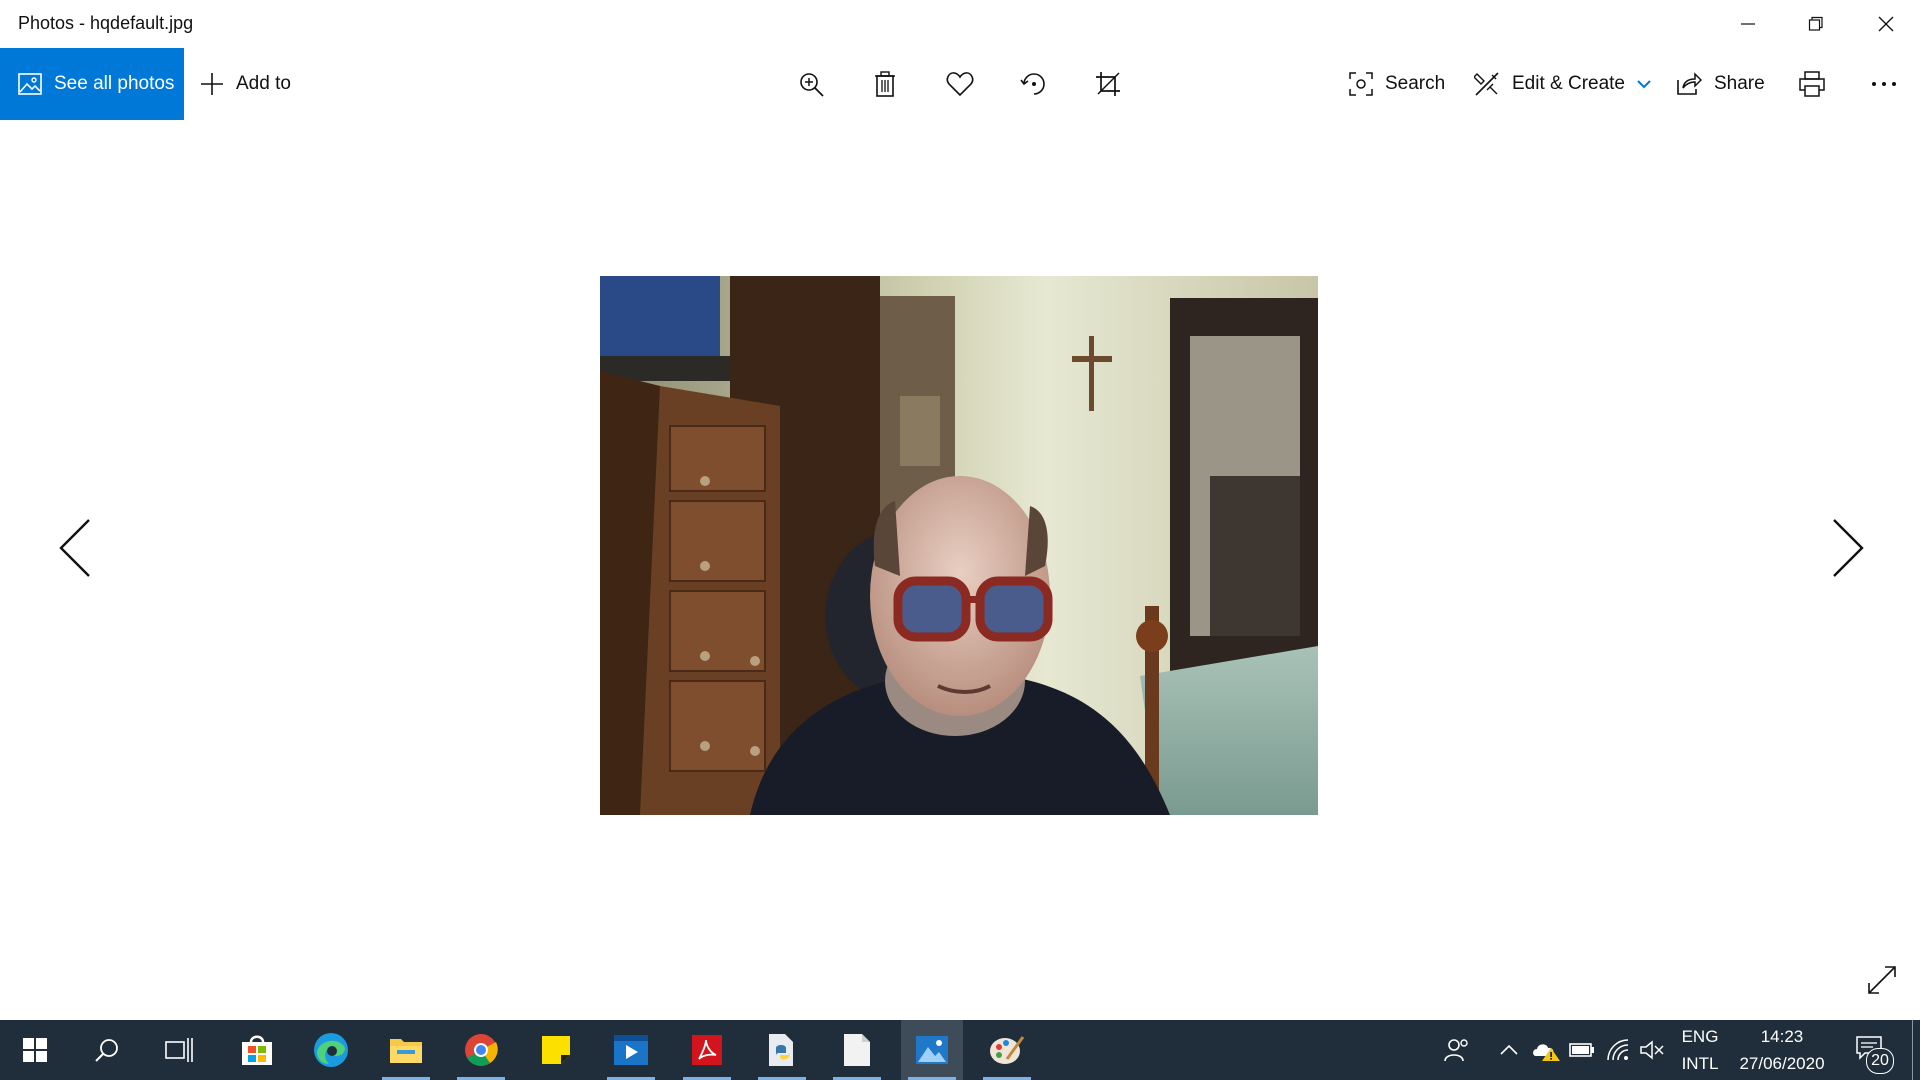 This screenshot has height=1080, width=1920. I want to click on sticky-notes-icon, so click(556, 1050).